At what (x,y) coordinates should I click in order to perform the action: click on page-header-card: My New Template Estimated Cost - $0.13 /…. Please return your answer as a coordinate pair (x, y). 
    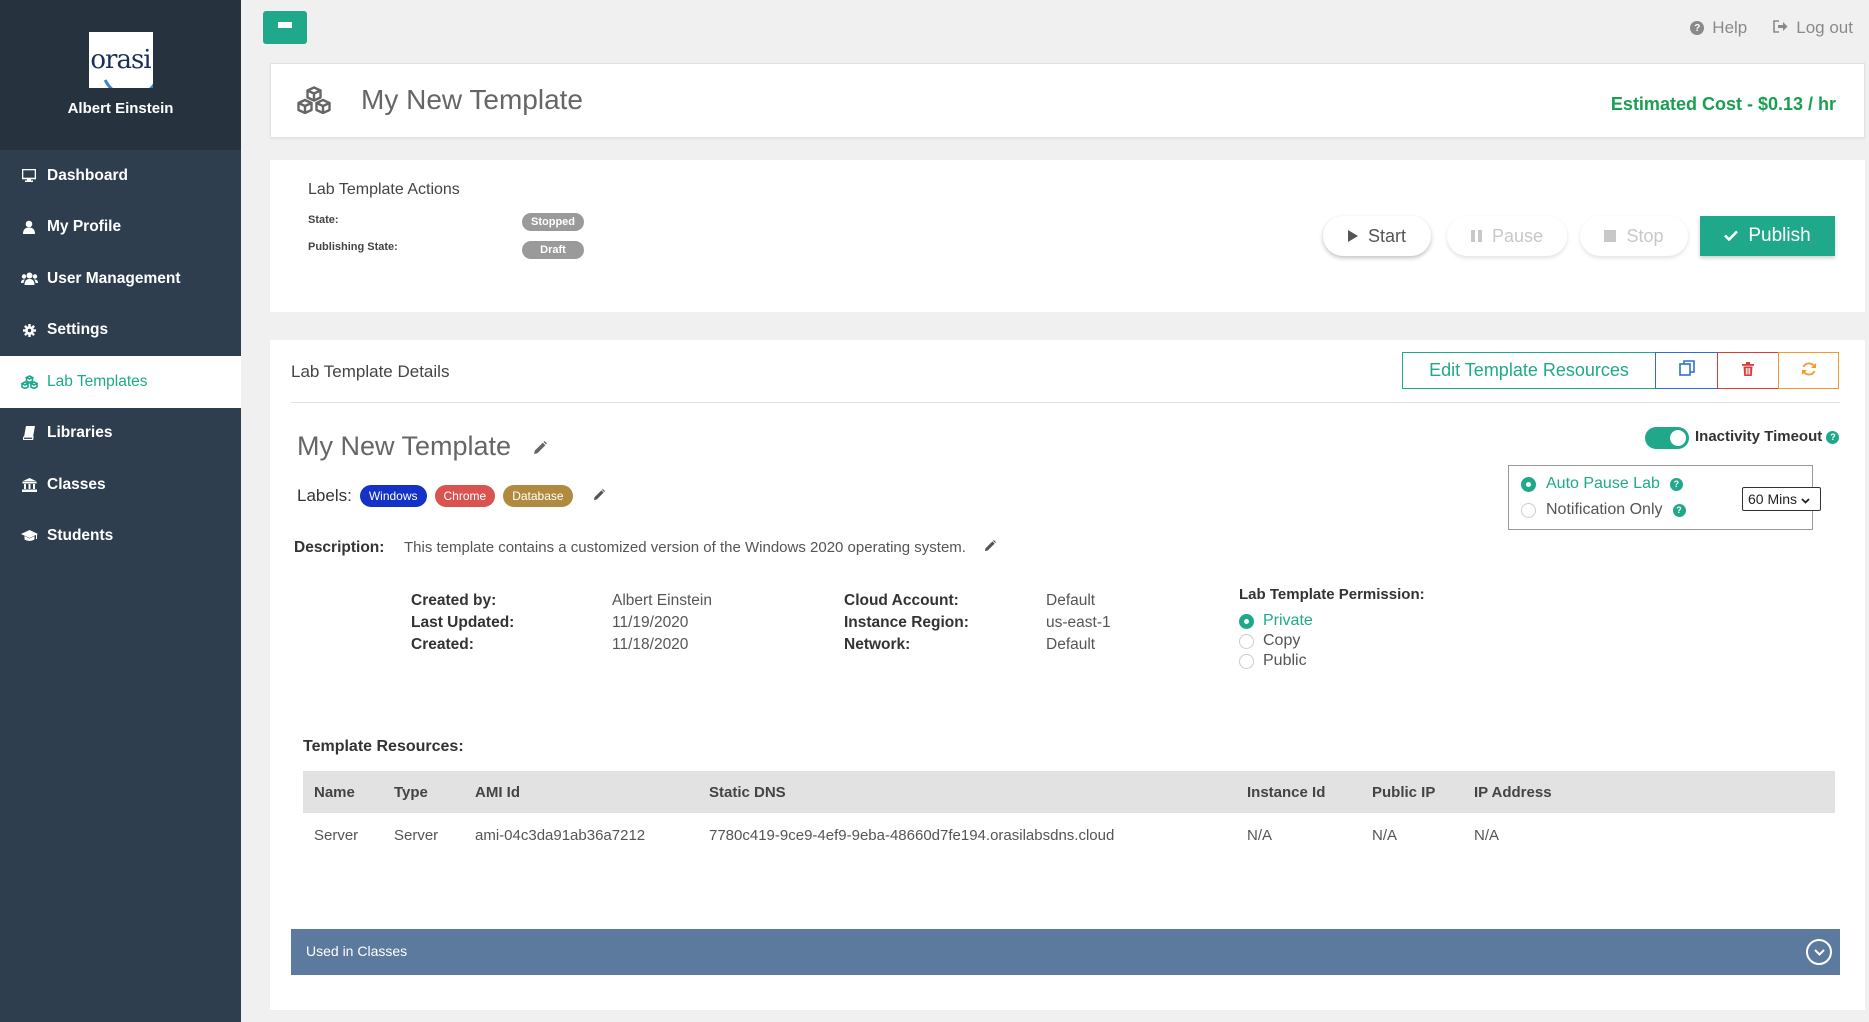
    Looking at the image, I should click on (1067, 100).